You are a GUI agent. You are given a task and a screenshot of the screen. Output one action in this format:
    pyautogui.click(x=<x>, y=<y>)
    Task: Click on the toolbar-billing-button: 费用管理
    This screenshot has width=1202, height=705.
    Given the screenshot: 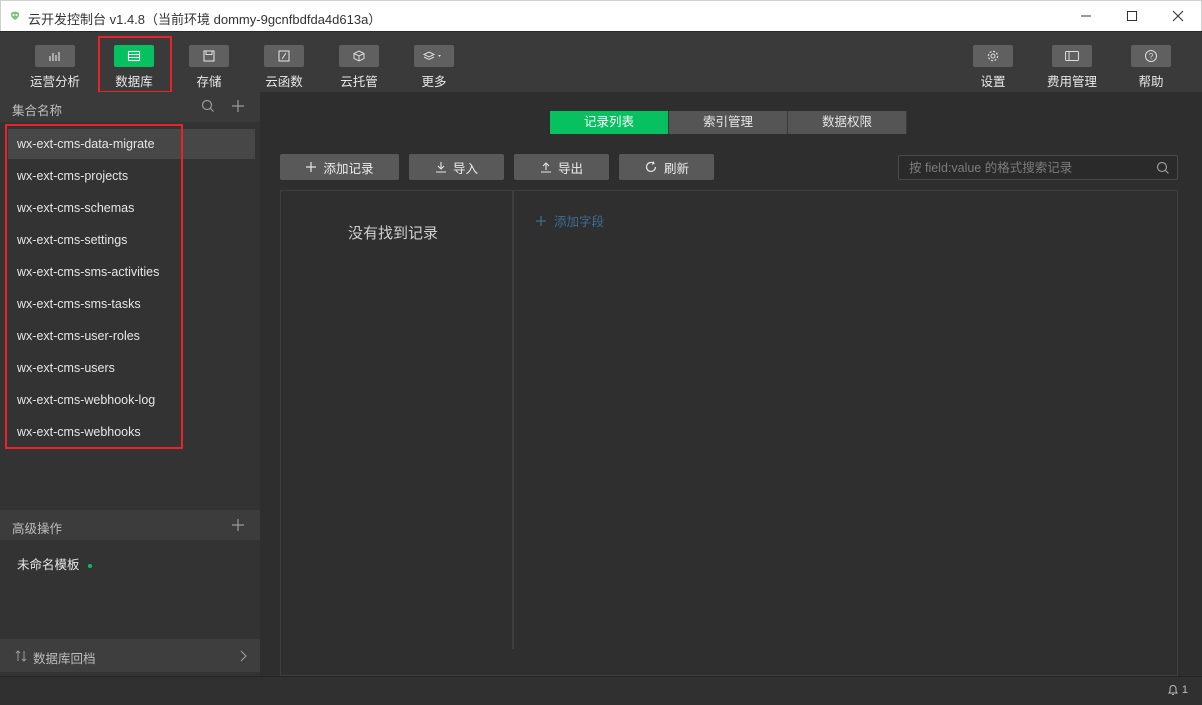 What is the action you would take?
    pyautogui.click(x=1072, y=62)
    